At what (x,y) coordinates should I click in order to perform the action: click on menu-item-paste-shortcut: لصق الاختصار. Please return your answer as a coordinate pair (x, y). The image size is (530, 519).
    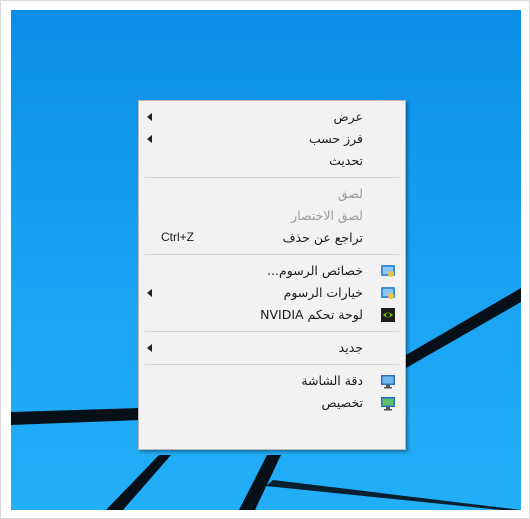
    Looking at the image, I should click on (272, 216).